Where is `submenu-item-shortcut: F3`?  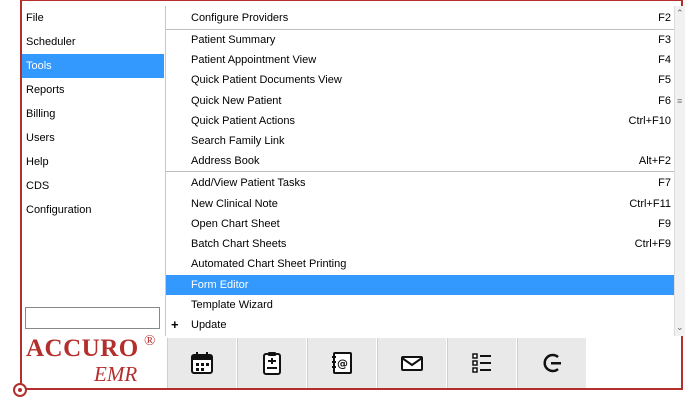
submenu-item-shortcut: F3 is located at coordinates (664, 40).